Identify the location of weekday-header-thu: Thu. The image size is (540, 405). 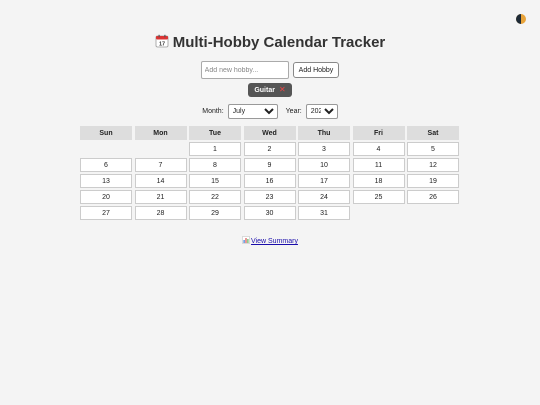
(324, 133).